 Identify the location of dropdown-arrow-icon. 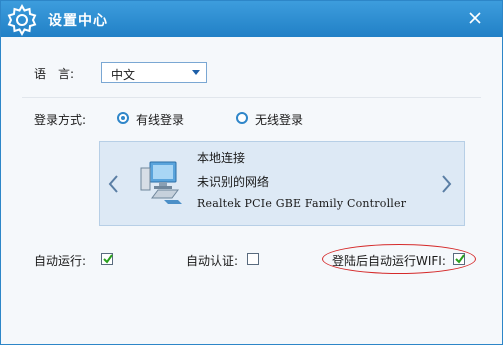
(196, 72).